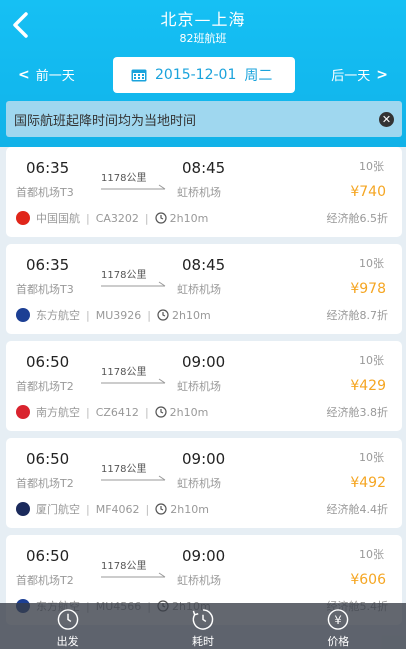 This screenshot has height=649, width=406. I want to click on ticket-price: ¥429, so click(368, 386).